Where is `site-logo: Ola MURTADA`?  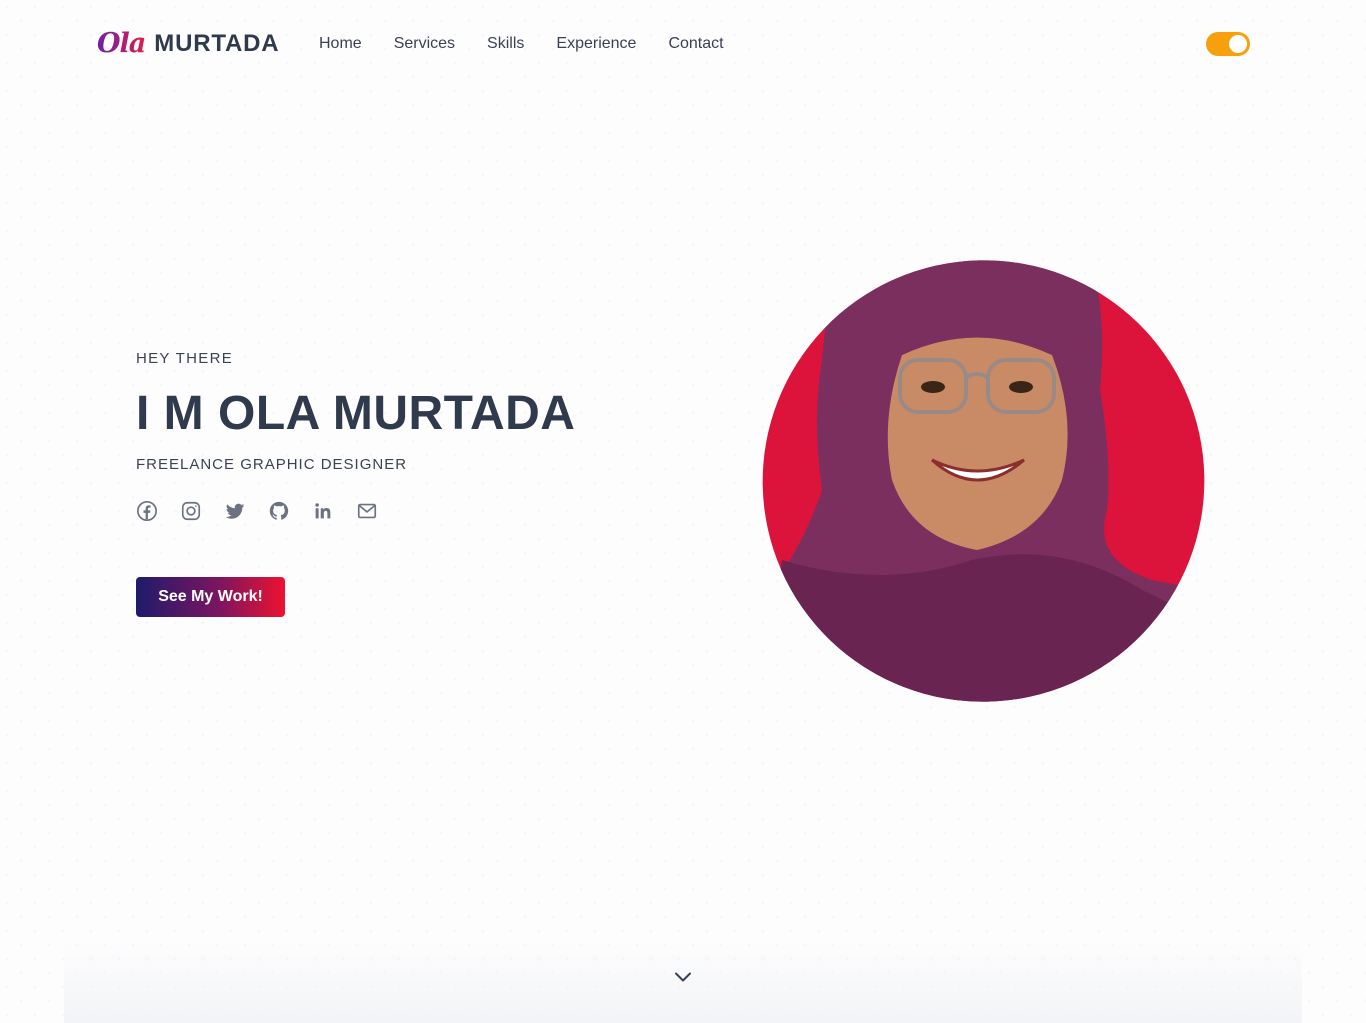 site-logo: Ola MURTADA is located at coordinates (188, 44).